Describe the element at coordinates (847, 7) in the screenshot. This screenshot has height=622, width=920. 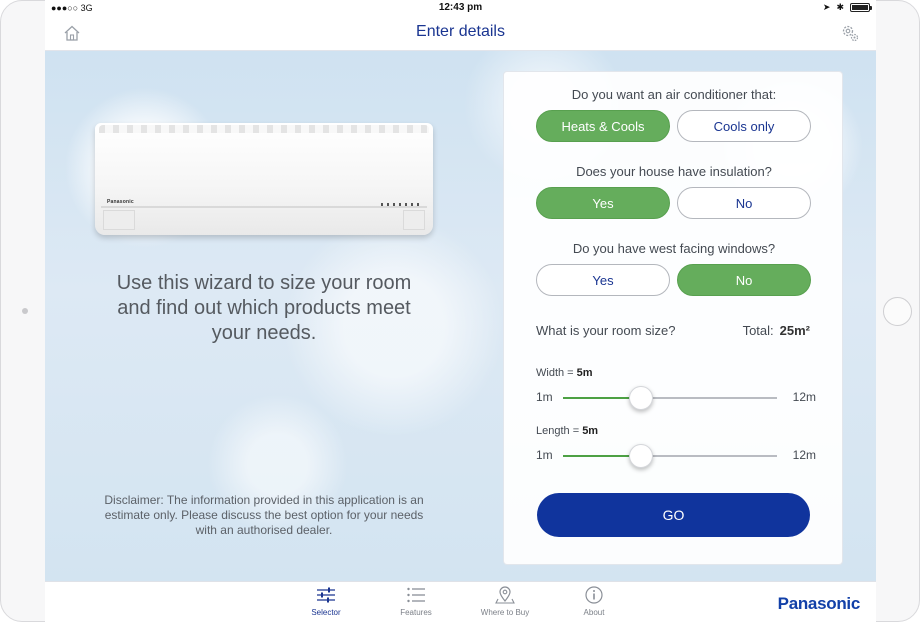
I see `status-right-icons: ➤ ✱` at that location.